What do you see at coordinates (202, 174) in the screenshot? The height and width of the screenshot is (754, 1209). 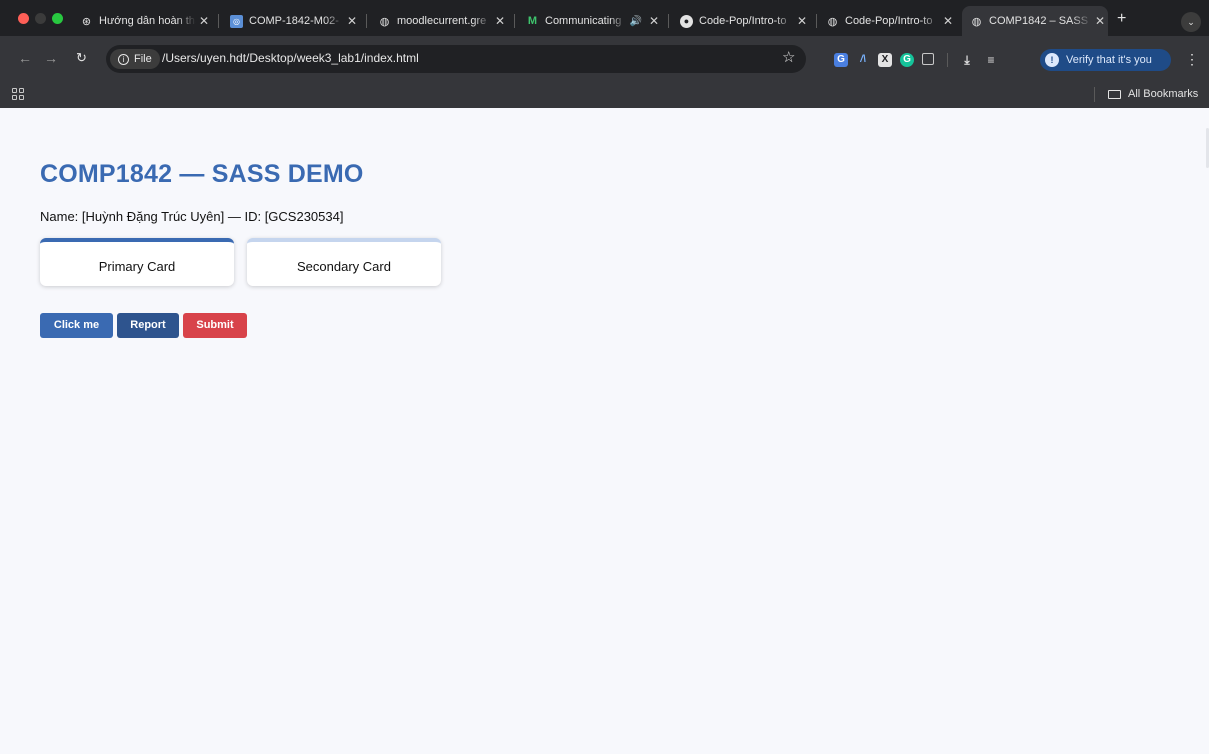 I see `page-title: COMP1842 — SASS DEMO` at bounding box center [202, 174].